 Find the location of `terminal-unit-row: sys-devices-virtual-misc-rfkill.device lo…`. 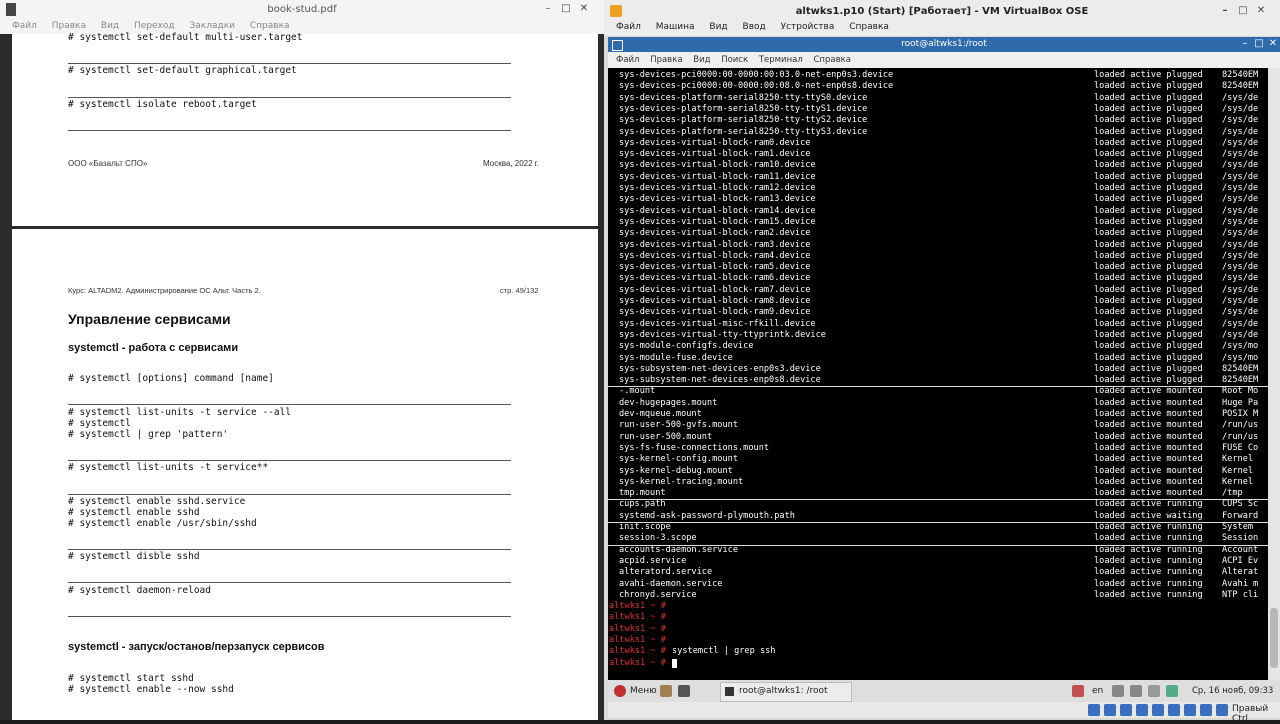

terminal-unit-row: sys-devices-virtual-misc-rfkill.device lo… is located at coordinates (938, 324).